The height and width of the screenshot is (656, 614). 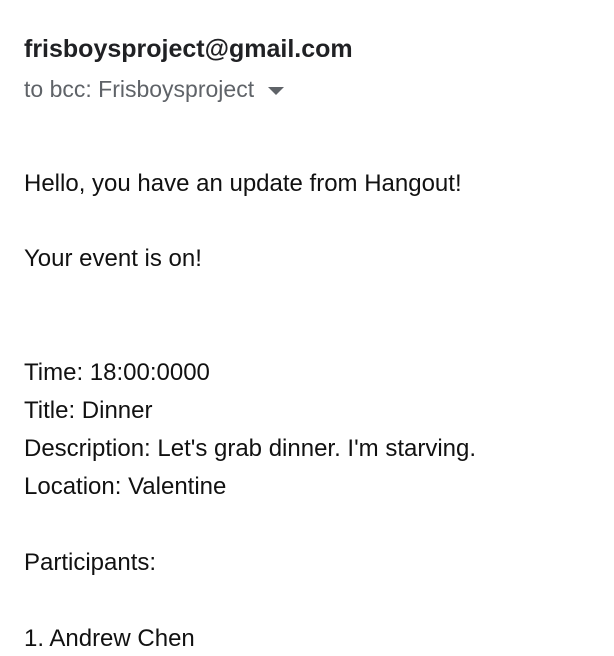 I want to click on recipient-text: to bcc: Frisboysproject, so click(x=139, y=89).